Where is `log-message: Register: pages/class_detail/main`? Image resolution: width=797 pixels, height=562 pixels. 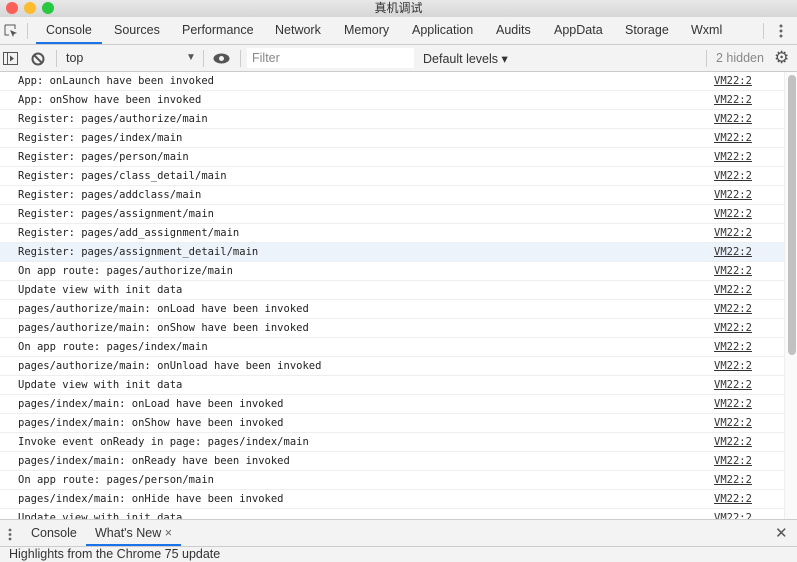 log-message: Register: pages/class_detail/main is located at coordinates (122, 176).